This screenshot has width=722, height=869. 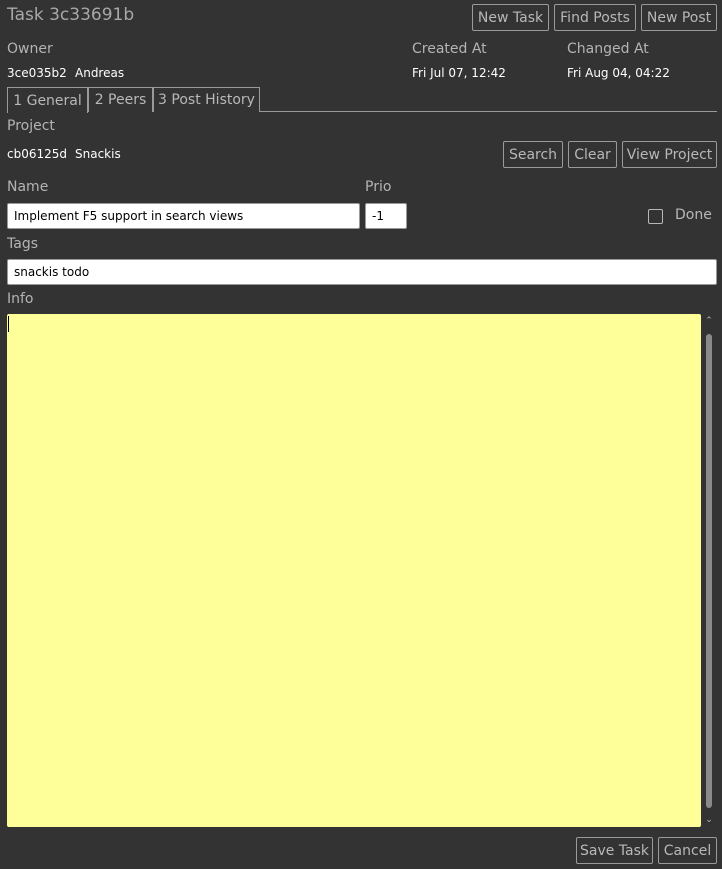 What do you see at coordinates (449, 49) in the screenshot?
I see `created-at-label: Created At` at bounding box center [449, 49].